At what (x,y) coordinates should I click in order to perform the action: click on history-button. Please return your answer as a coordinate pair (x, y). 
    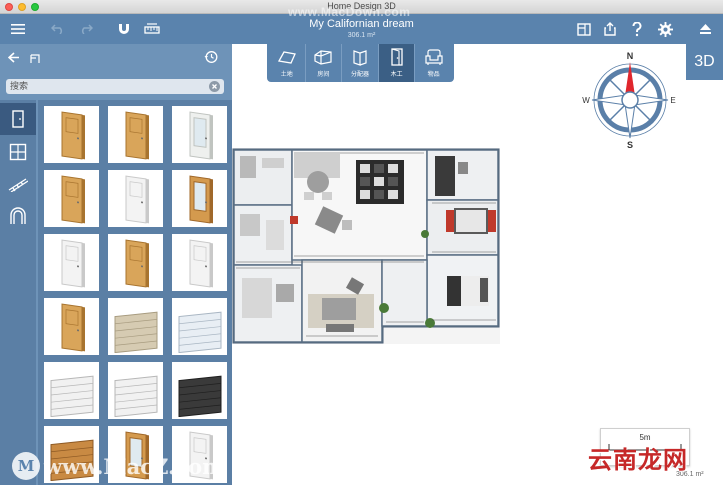
    Looking at the image, I should click on (211, 58).